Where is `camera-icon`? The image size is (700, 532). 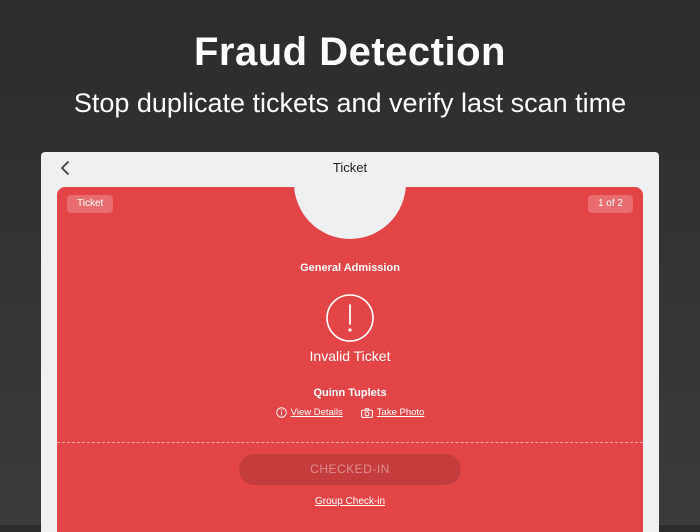
camera-icon is located at coordinates (366, 412).